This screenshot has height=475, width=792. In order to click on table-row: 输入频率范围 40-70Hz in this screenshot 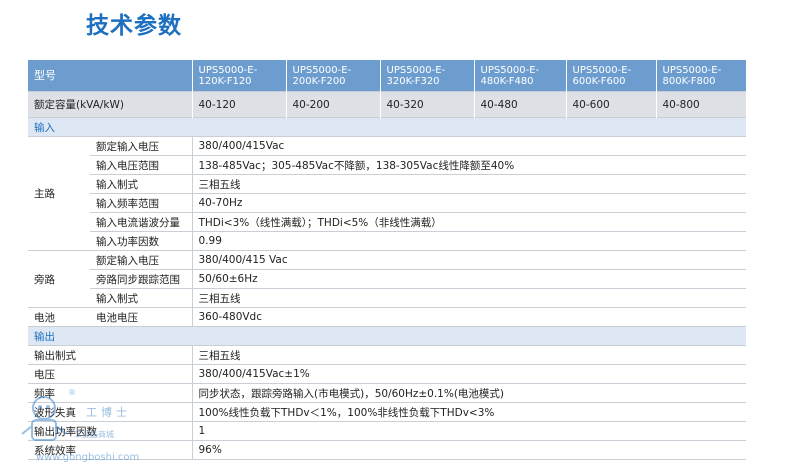, I will do `click(387, 203)`.